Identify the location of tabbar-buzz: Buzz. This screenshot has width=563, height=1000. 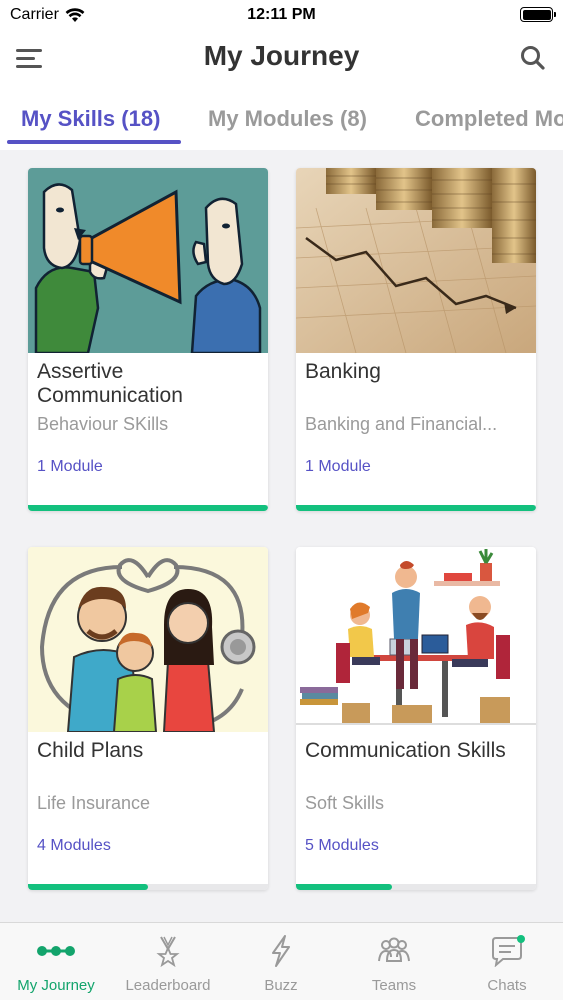
(281, 961).